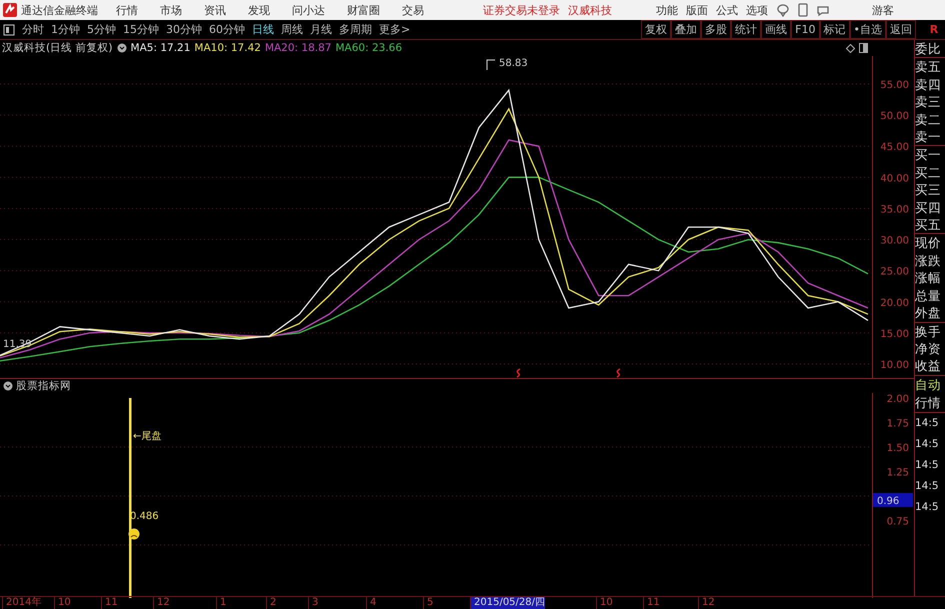 The width and height of the screenshot is (945, 609). I want to click on quote-label: 卖三, so click(928, 102).